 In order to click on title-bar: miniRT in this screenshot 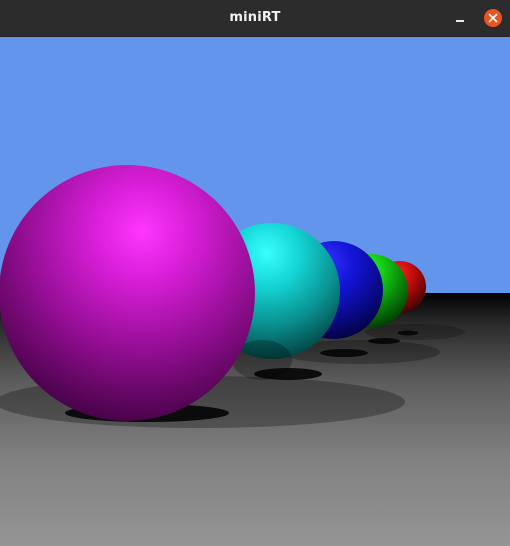, I will do `click(255, 18)`.